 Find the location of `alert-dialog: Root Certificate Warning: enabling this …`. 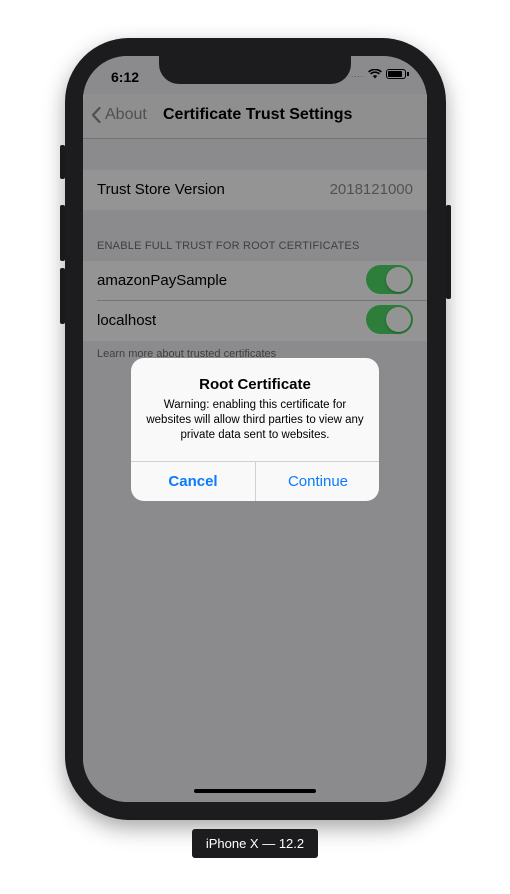

alert-dialog: Root Certificate Warning: enabling this … is located at coordinates (255, 429).